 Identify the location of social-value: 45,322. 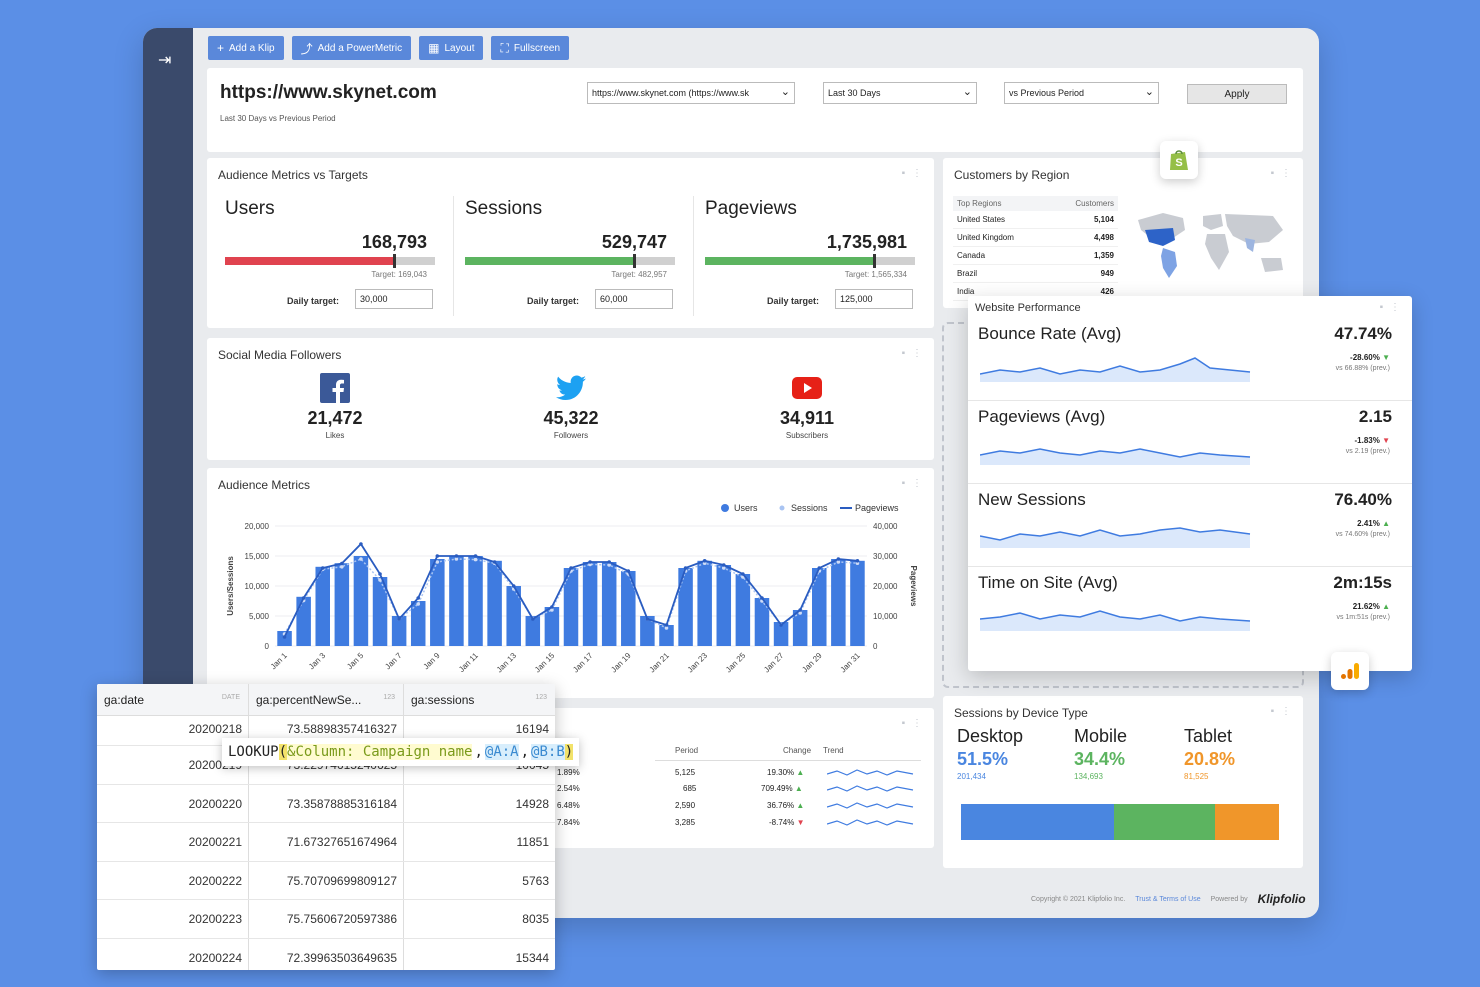
(571, 418).